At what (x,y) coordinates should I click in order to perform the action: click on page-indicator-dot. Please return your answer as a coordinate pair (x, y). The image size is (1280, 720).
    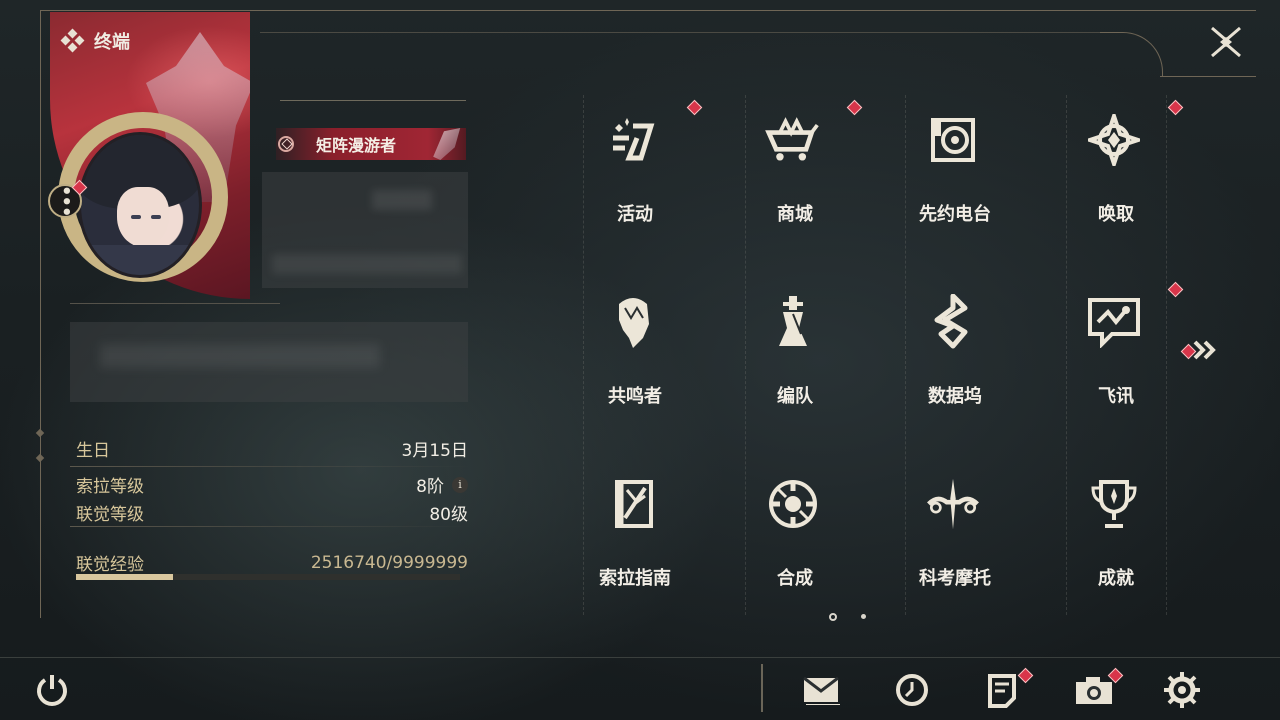
    Looking at the image, I should click on (863, 616).